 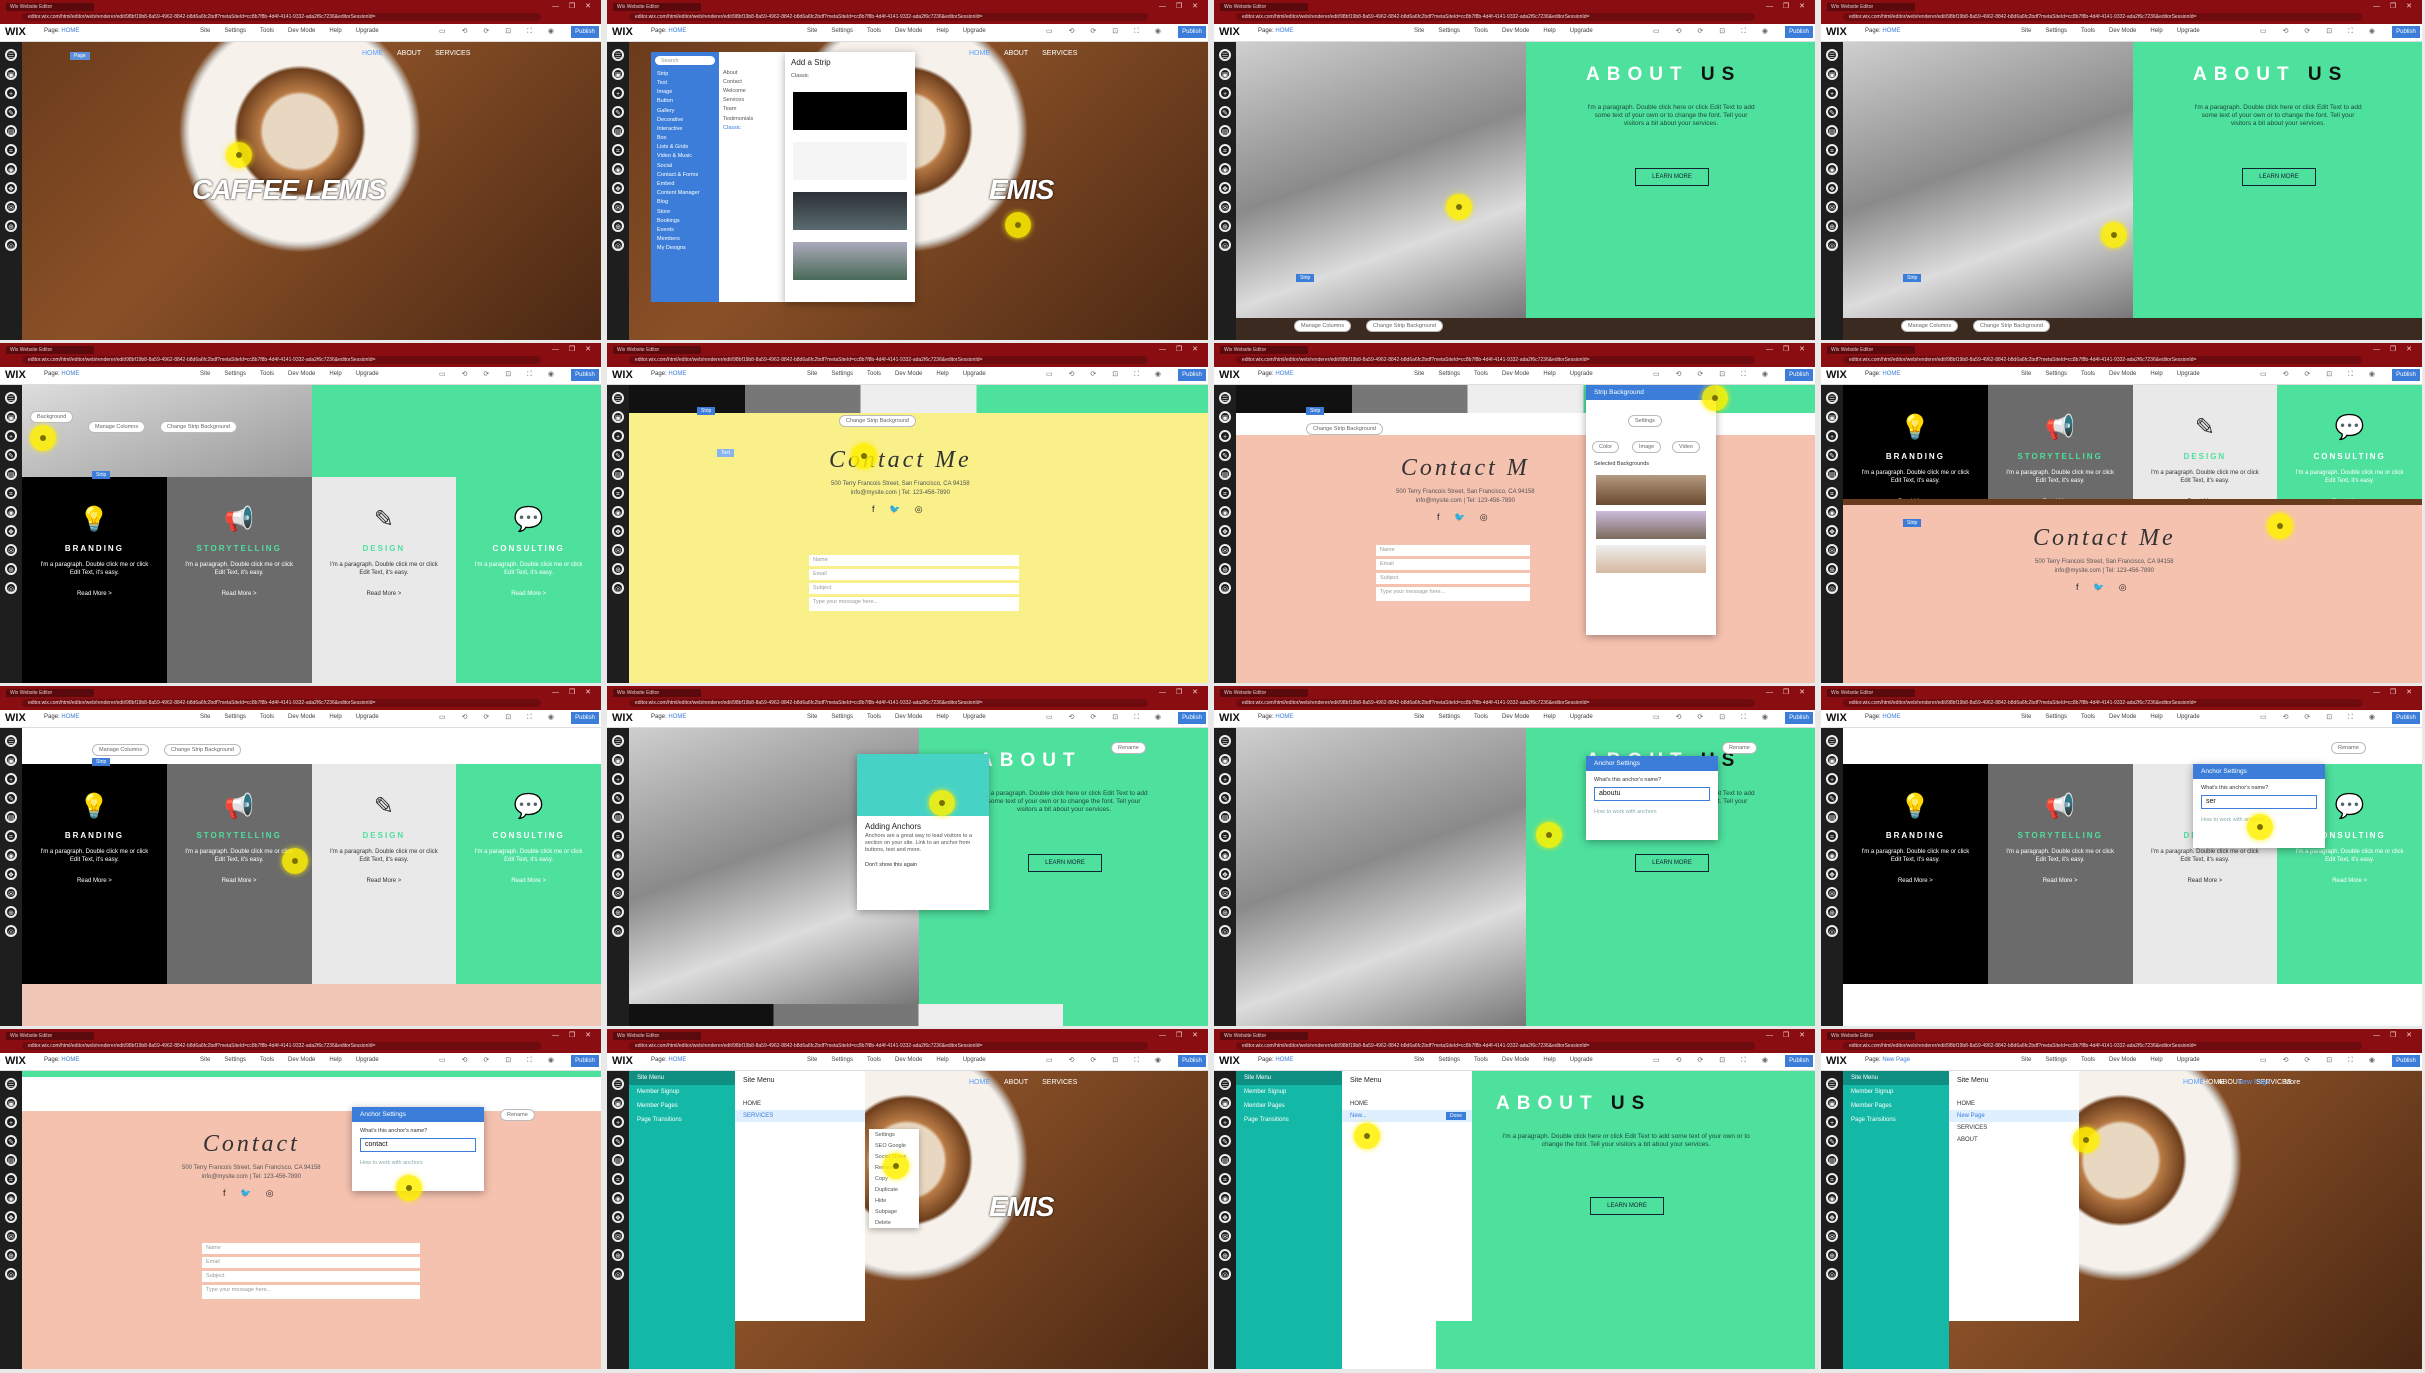 I want to click on manage-columns-button: Manage Columns, so click(x=1930, y=326).